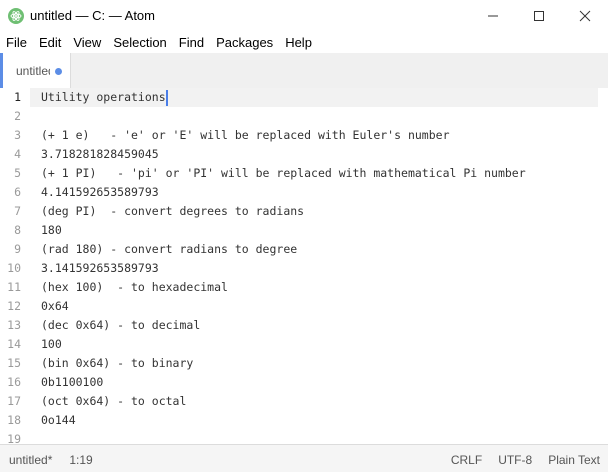 The width and height of the screenshot is (608, 472). I want to click on line-number: 13, so click(15, 325).